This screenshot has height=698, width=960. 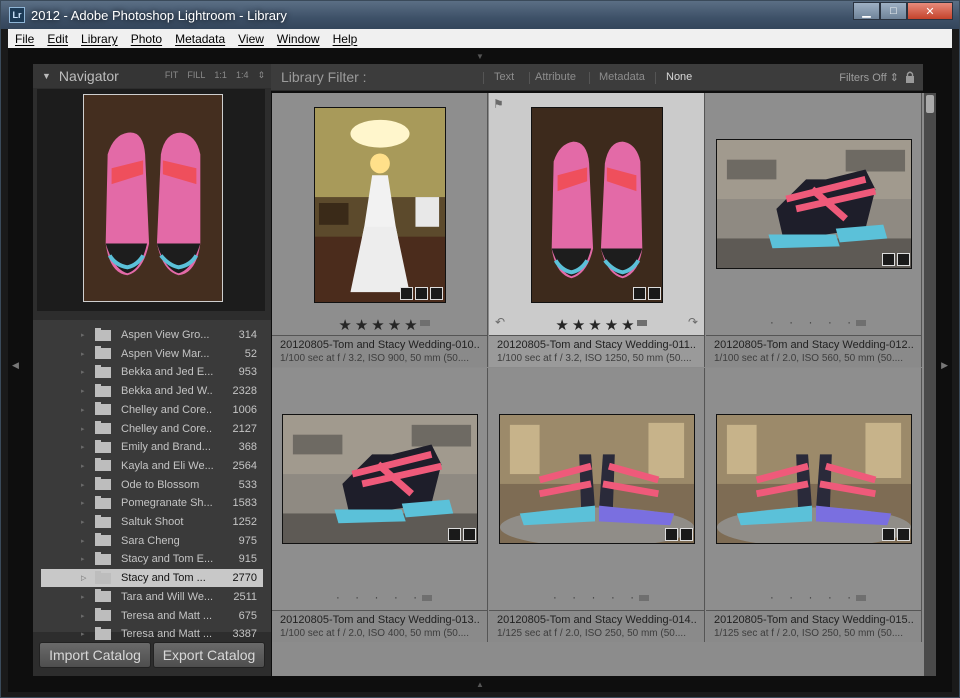 What do you see at coordinates (250, 39) in the screenshot?
I see `menu-view: View` at bounding box center [250, 39].